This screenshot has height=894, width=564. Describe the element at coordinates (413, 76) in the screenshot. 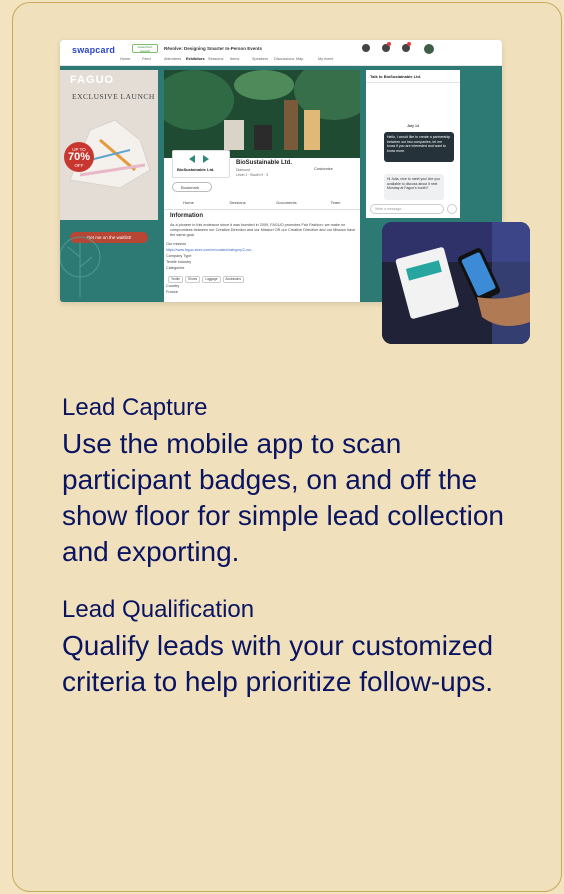

I see `chat-title: Talk to BioSustainable Ltd.` at that location.